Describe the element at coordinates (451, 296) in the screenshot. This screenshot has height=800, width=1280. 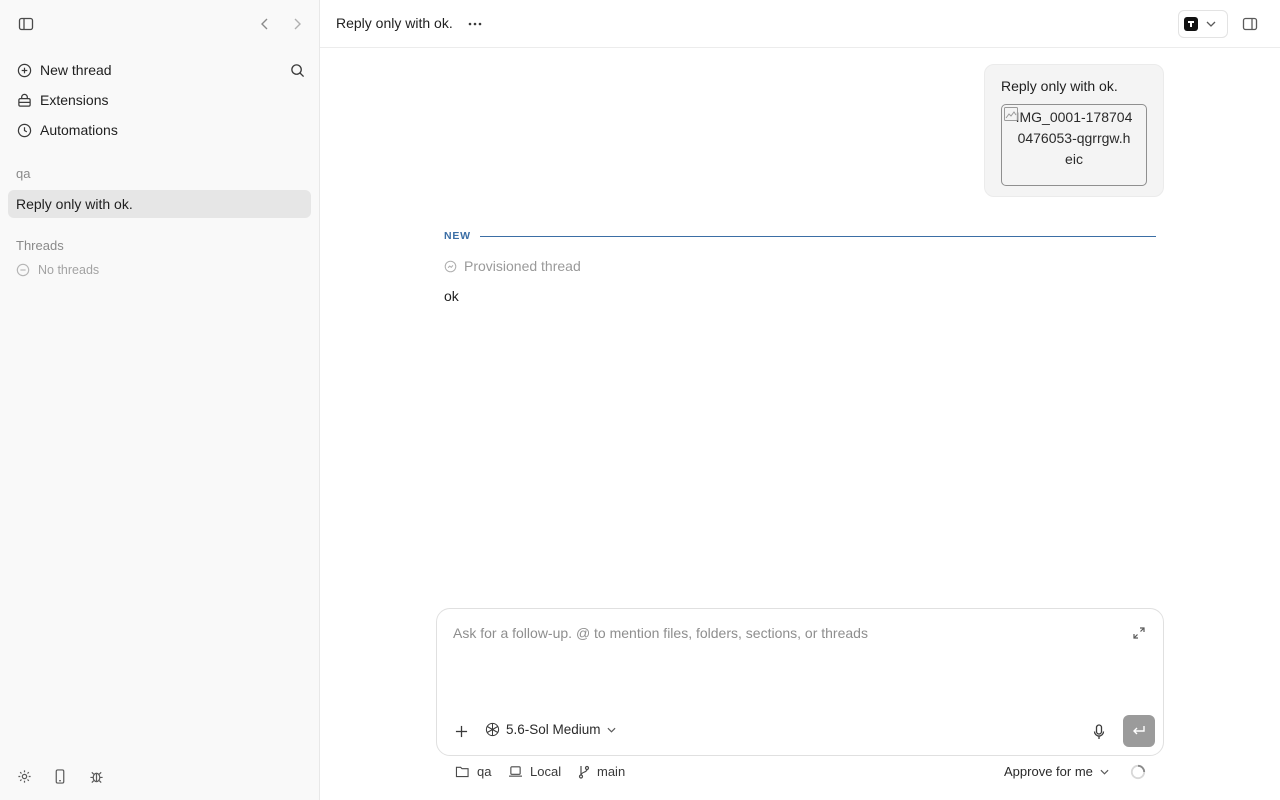
I see `assistant-reply-text: ok` at that location.